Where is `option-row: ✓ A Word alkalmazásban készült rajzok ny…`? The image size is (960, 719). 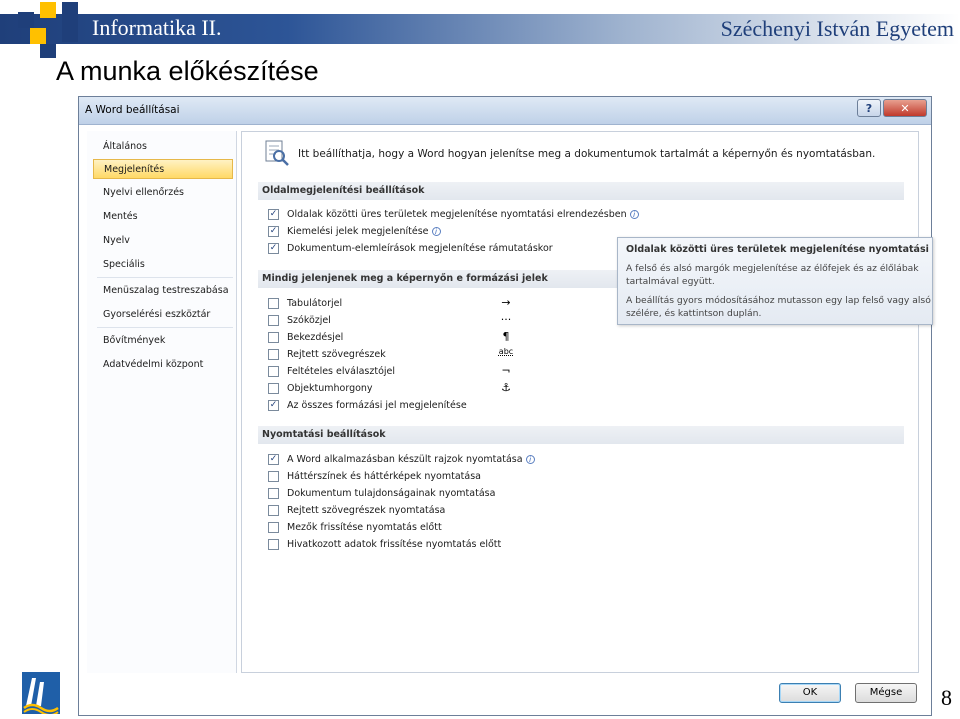
option-row: ✓ A Word alkalmazásban készült rajzok ny… is located at coordinates (401, 459).